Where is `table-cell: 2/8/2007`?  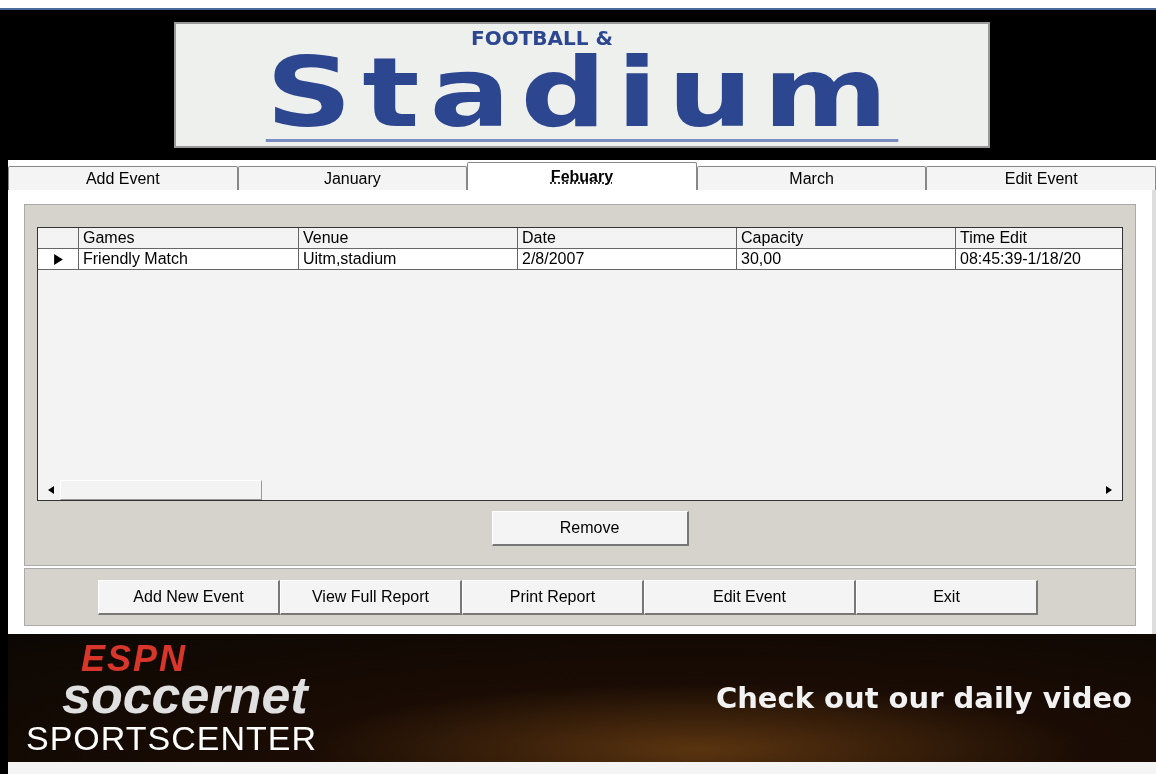 table-cell: 2/8/2007 is located at coordinates (627, 259).